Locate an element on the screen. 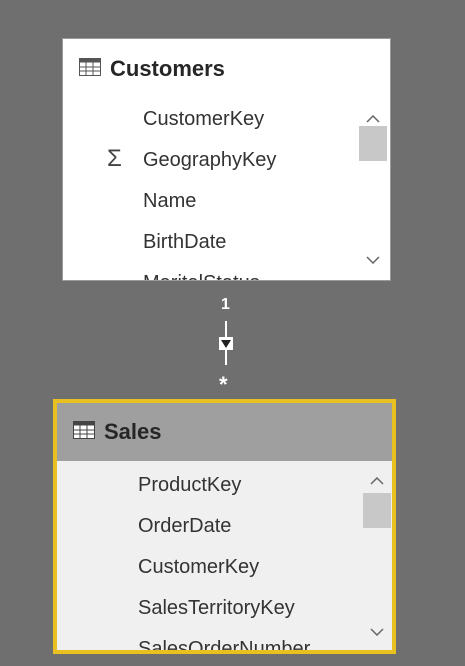  field-label: BirthDate is located at coordinates (185, 242).